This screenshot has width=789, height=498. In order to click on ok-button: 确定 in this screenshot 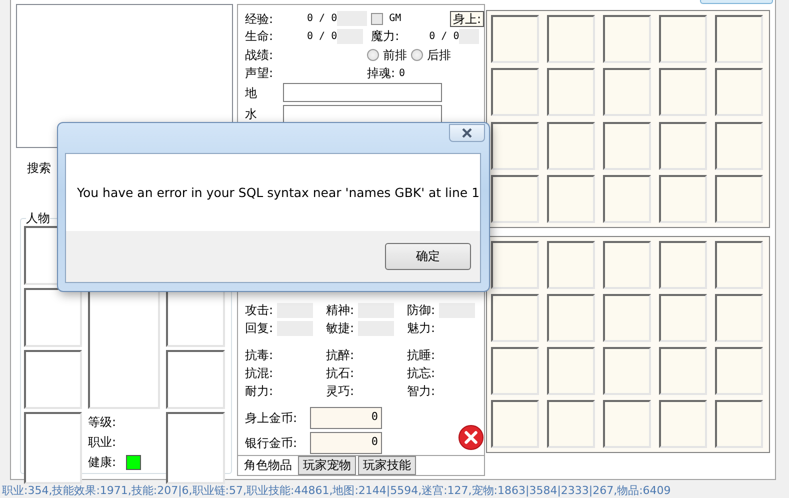, I will do `click(428, 256)`.